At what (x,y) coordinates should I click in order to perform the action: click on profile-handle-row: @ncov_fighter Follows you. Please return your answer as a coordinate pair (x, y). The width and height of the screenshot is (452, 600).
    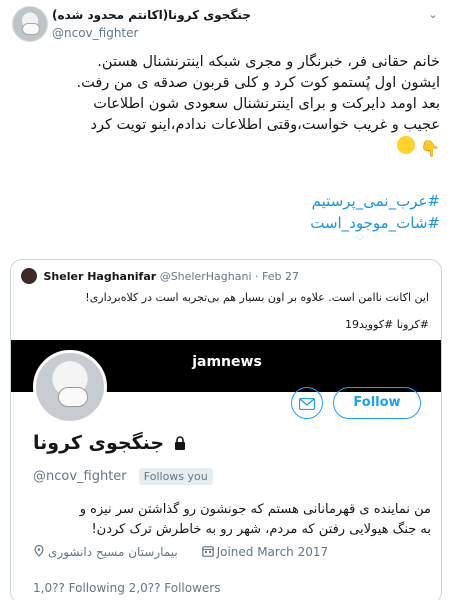
    Looking at the image, I should click on (123, 476).